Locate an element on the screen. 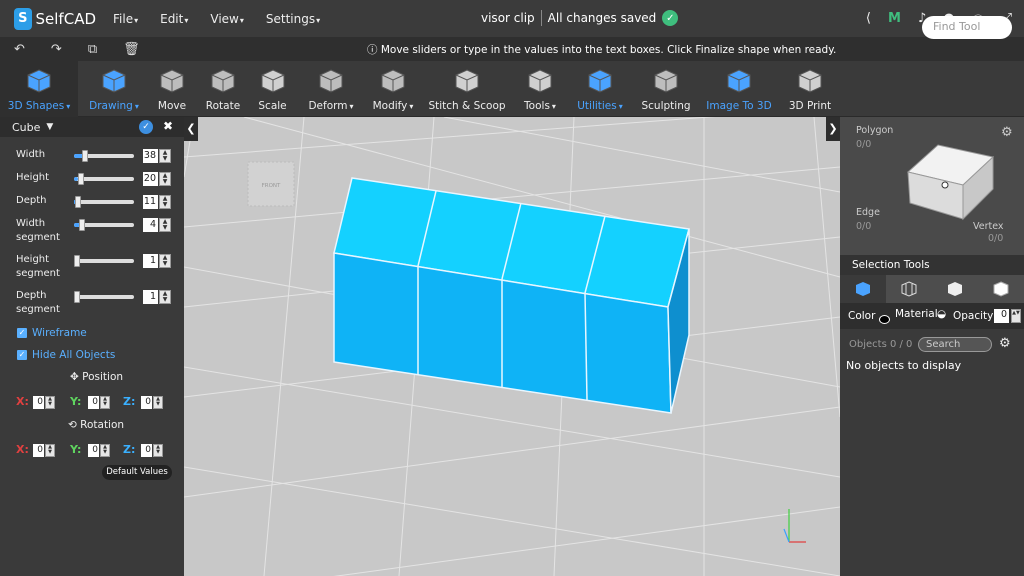 Image resolution: width=1024 pixels, height=576 pixels. finalize-check-icon: ✓ is located at coordinates (146, 127).